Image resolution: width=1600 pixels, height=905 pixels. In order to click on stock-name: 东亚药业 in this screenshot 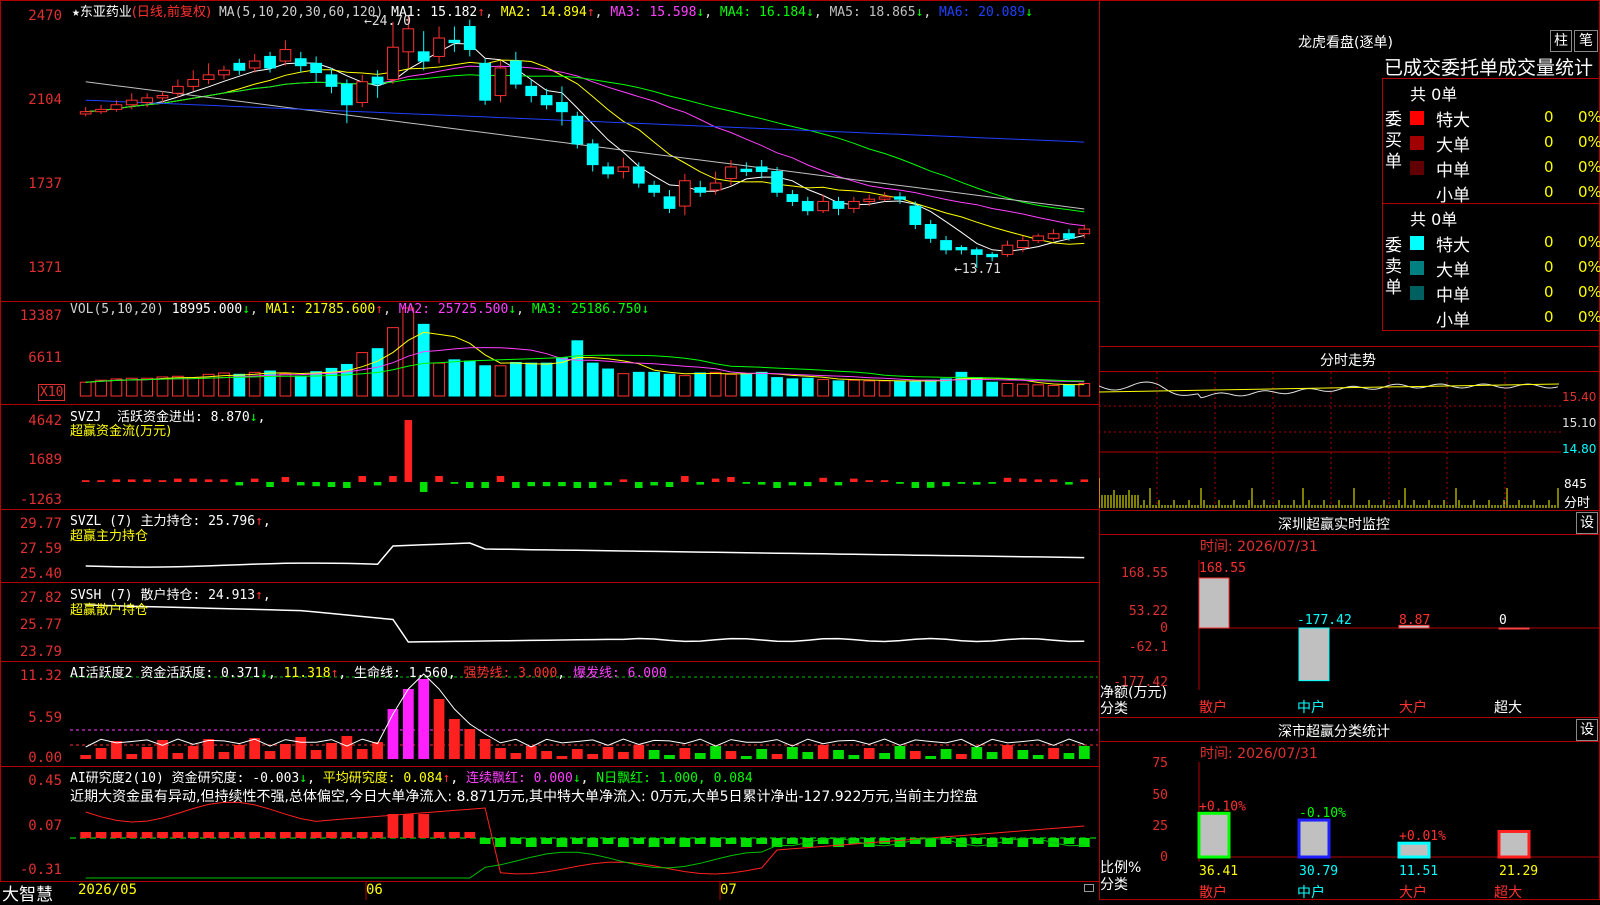, I will do `click(105, 12)`.